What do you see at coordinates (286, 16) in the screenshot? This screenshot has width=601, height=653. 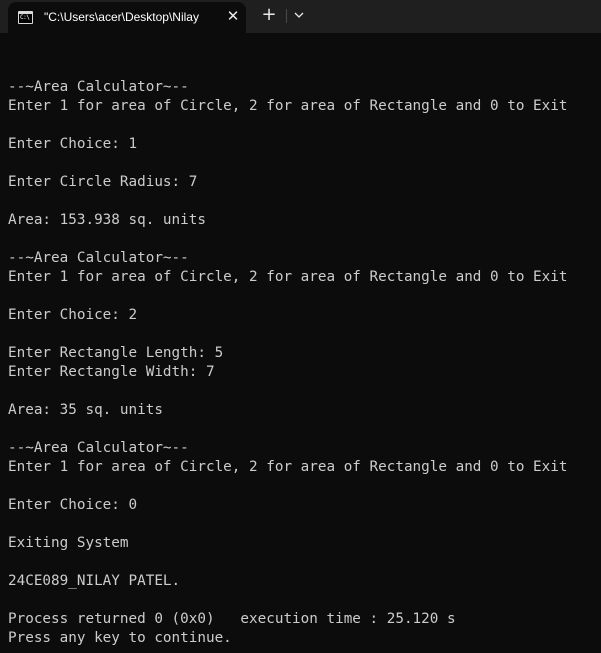 I see `tab-separator` at bounding box center [286, 16].